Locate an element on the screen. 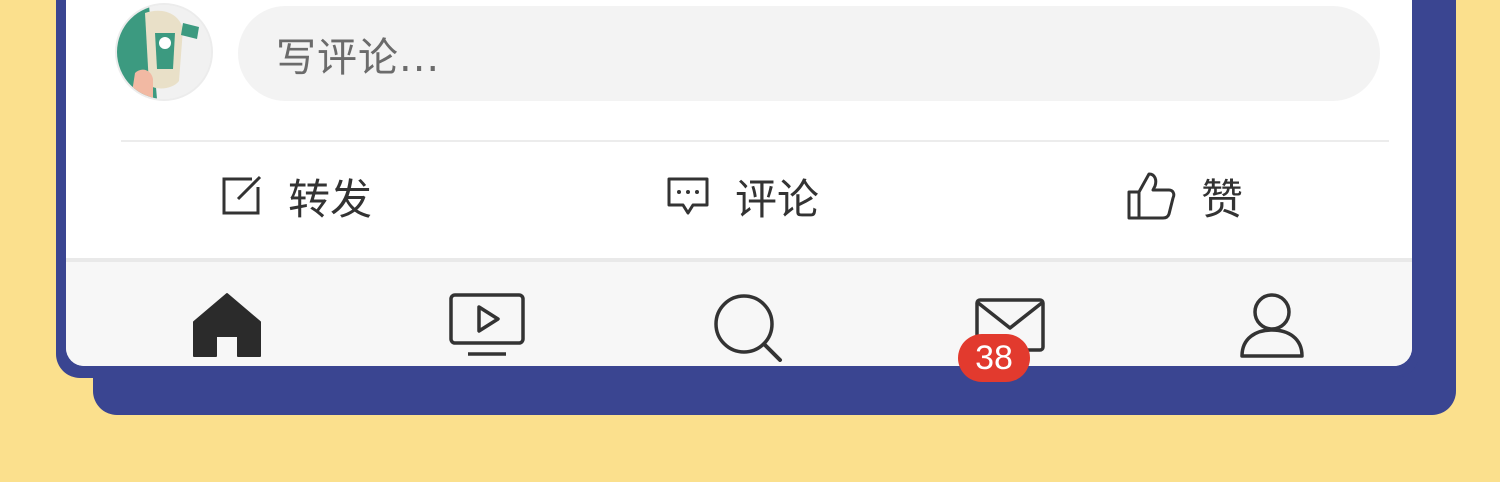 Image resolution: width=1500 pixels, height=482 pixels. mail-unread-badge: 38 is located at coordinates (994, 358).